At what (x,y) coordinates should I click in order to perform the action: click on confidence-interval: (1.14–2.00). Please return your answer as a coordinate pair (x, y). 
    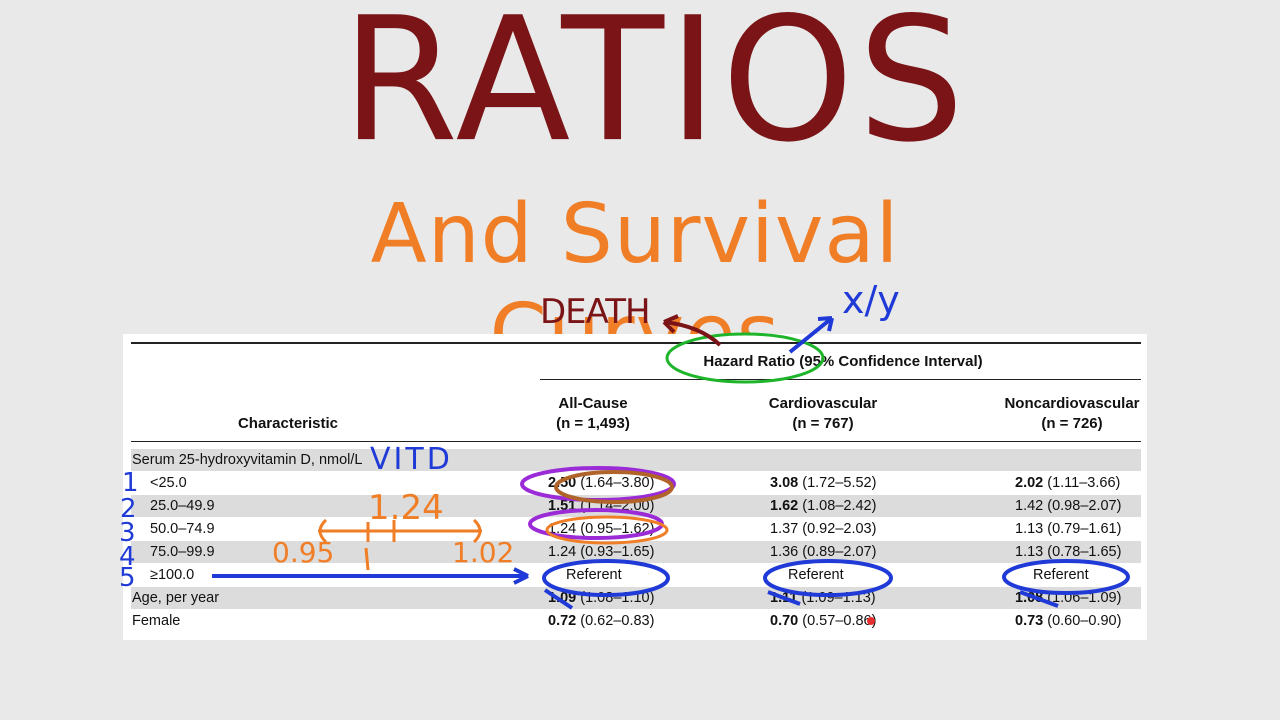
    Looking at the image, I should click on (617, 506).